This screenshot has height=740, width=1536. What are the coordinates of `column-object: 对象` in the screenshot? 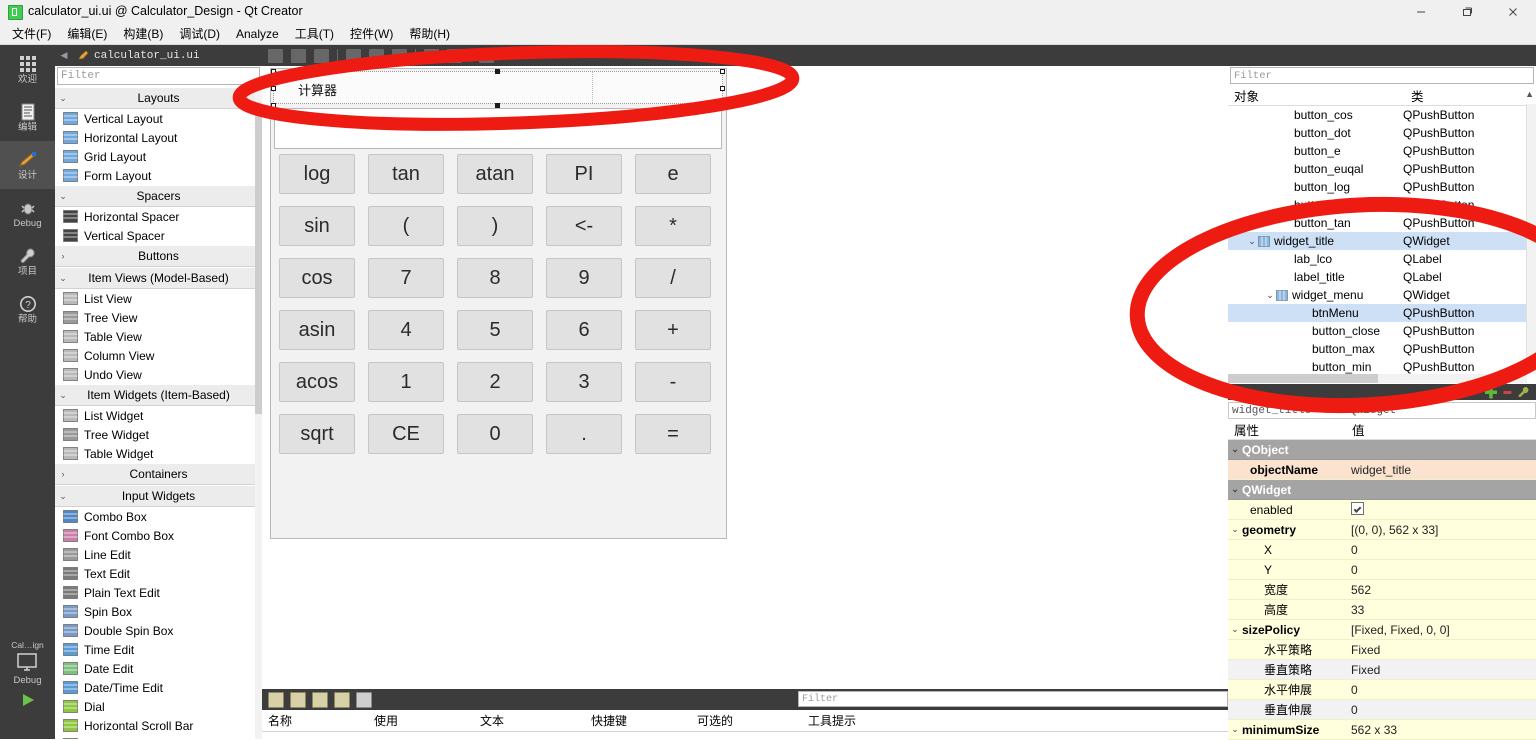 It's located at (1318, 95).